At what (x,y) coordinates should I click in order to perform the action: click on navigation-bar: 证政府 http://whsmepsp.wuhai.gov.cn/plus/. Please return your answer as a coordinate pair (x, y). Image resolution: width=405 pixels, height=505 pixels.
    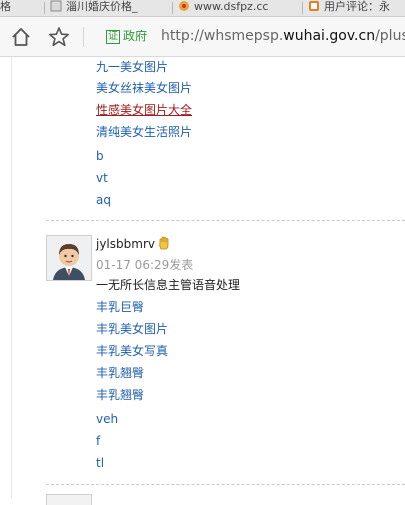
    Looking at the image, I should click on (202, 37).